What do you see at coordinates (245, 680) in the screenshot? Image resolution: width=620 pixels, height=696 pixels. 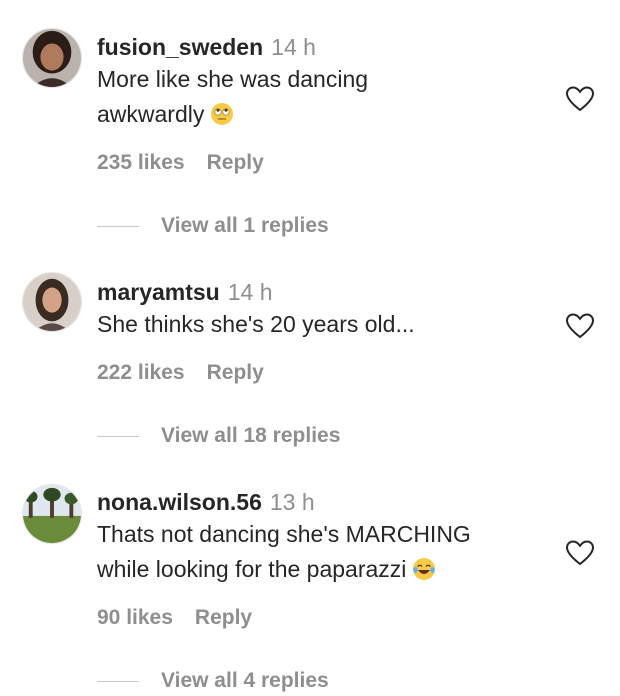 I see `view-replies-label: View all 4 replies` at bounding box center [245, 680].